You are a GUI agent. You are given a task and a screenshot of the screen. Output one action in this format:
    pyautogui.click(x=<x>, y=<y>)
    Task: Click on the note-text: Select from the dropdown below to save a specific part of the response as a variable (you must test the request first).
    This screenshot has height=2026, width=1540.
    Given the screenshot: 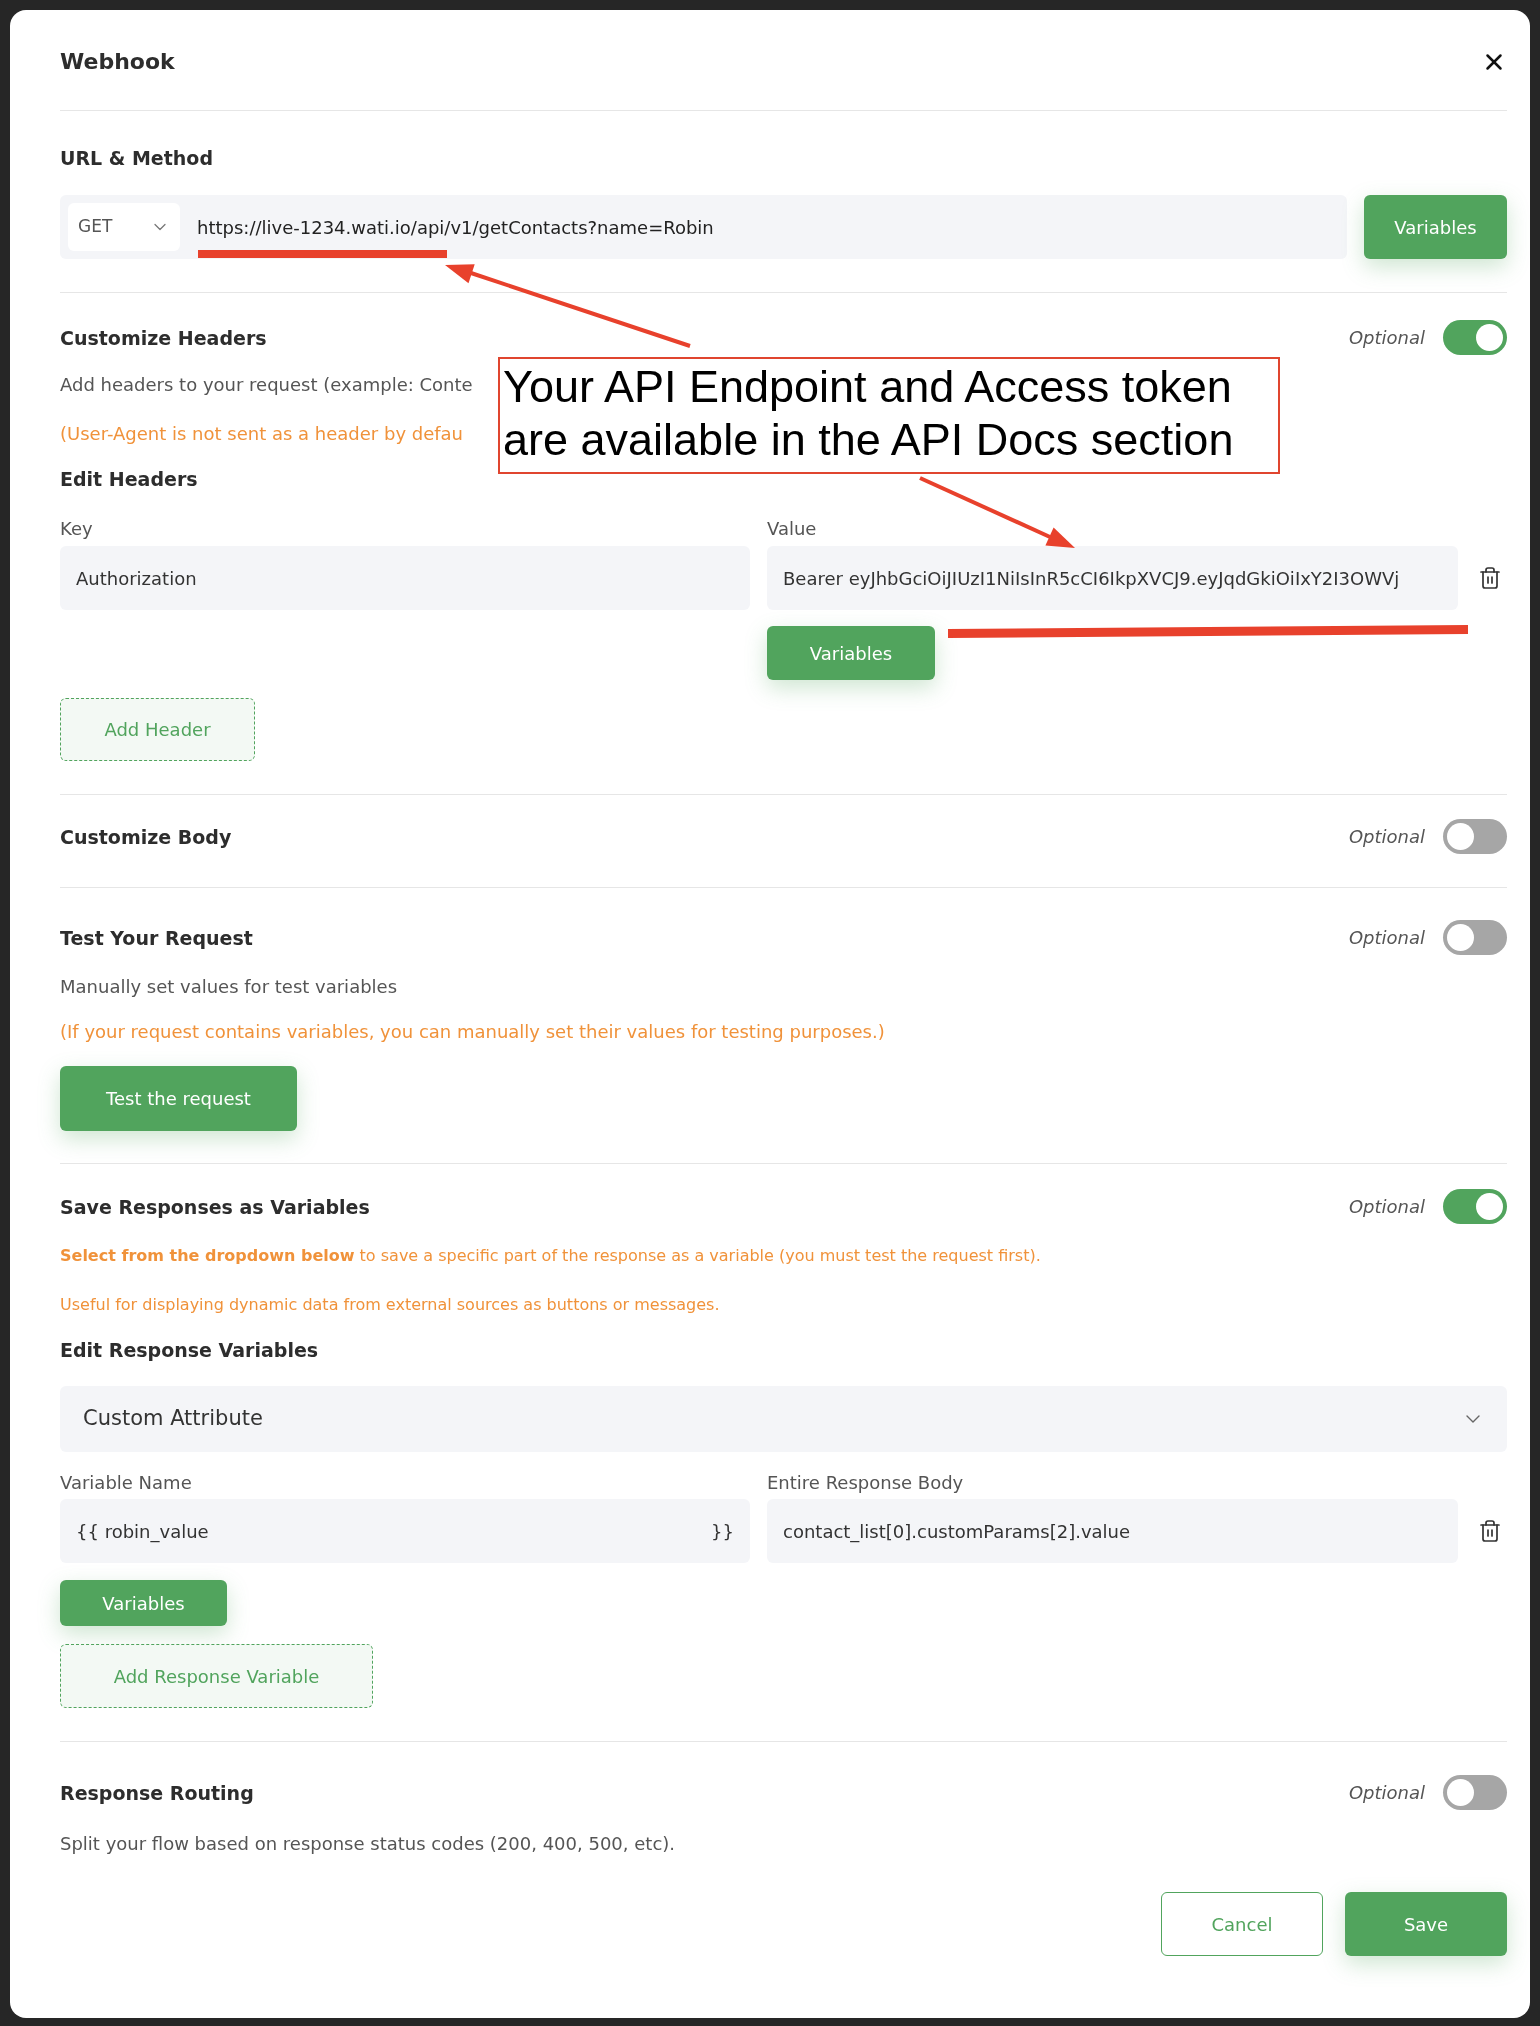 What is the action you would take?
    pyautogui.click(x=550, y=1256)
    